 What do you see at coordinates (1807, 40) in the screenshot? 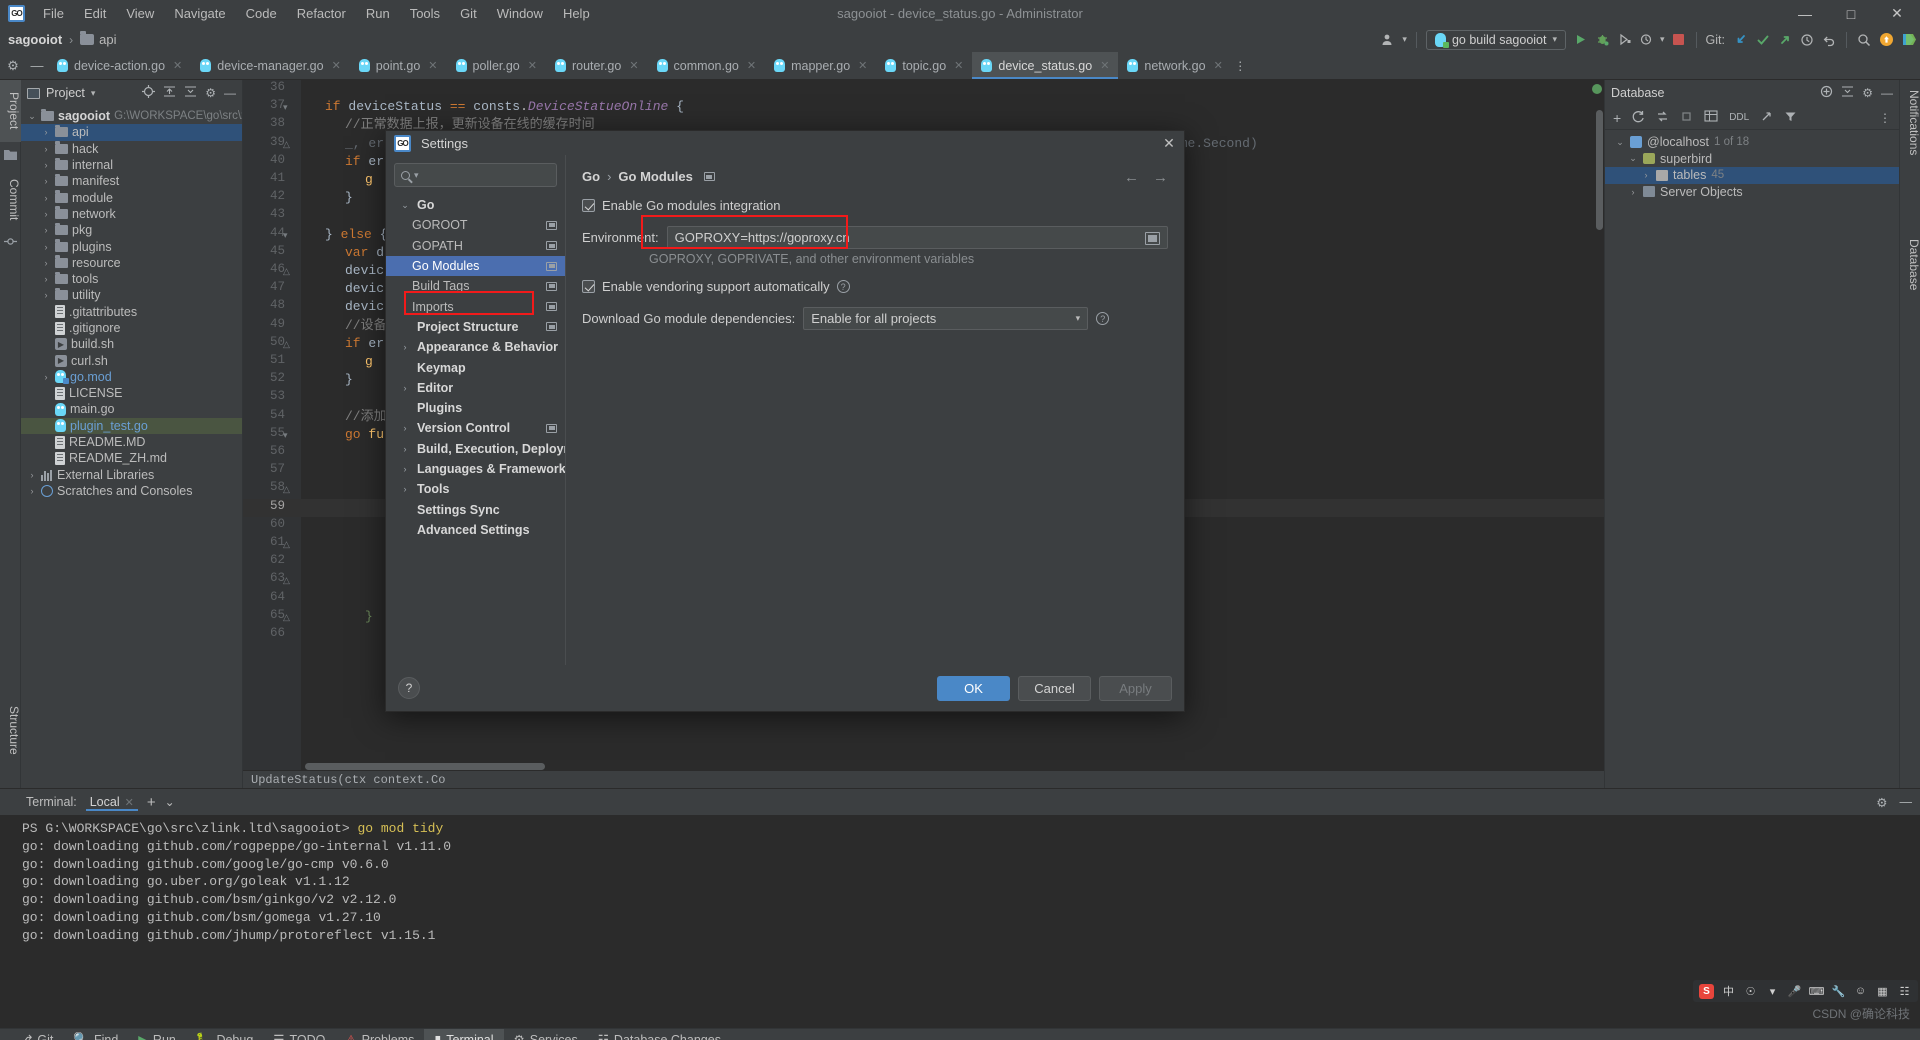
I see `history-icon` at bounding box center [1807, 40].